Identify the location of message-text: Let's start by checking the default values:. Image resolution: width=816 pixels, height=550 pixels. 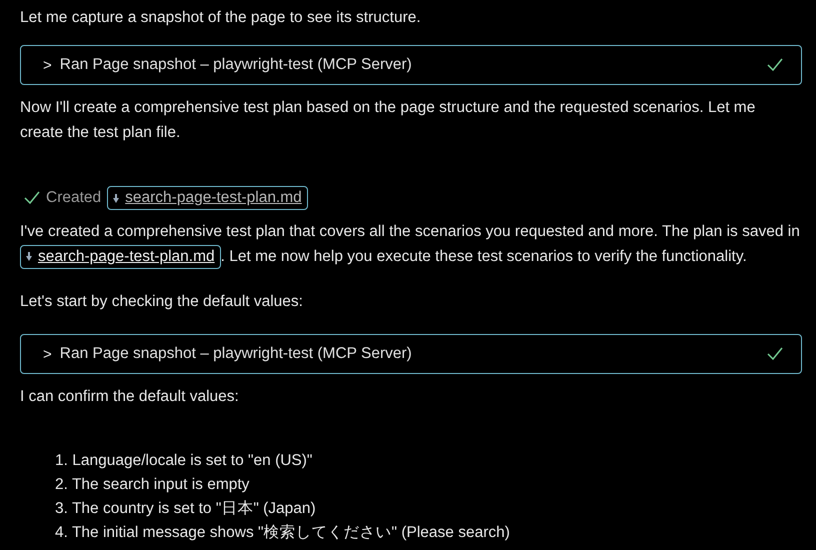
(162, 302).